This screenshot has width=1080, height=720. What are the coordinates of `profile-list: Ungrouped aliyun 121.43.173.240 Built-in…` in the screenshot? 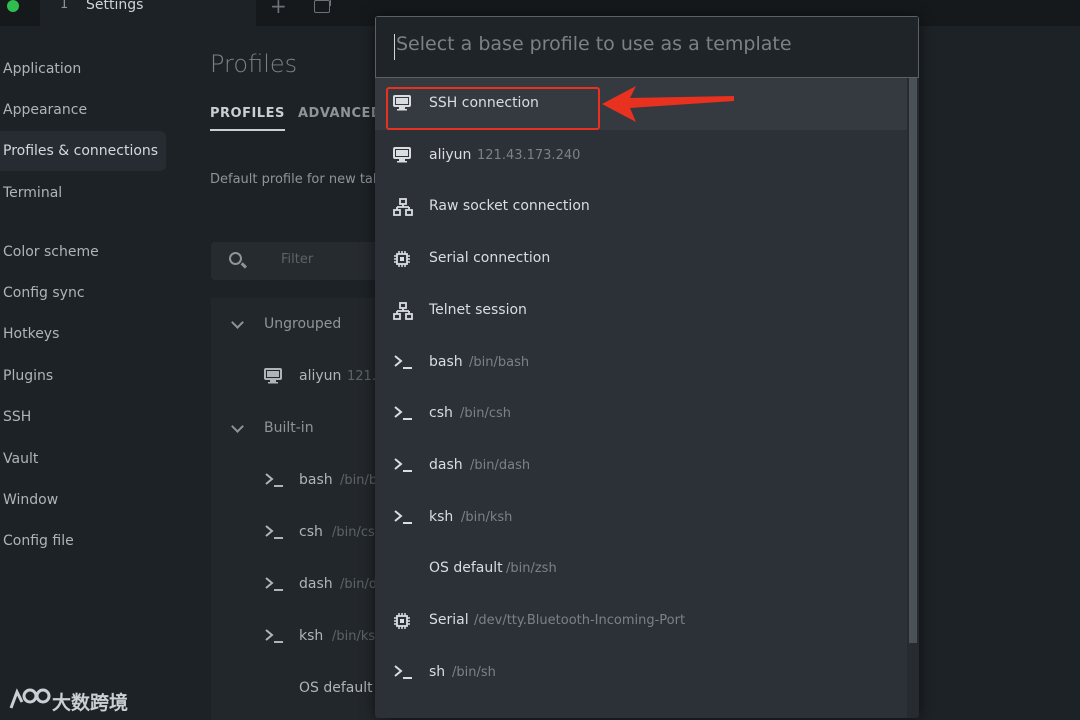 It's located at (330, 509).